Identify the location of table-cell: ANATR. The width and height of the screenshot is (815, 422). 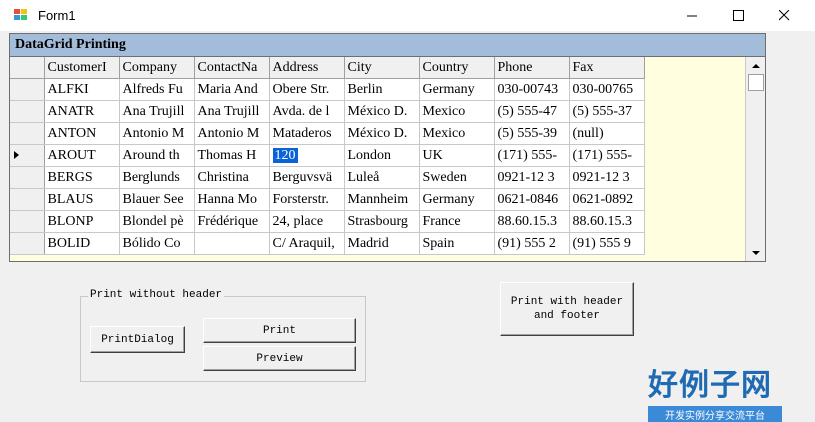
(82, 111).